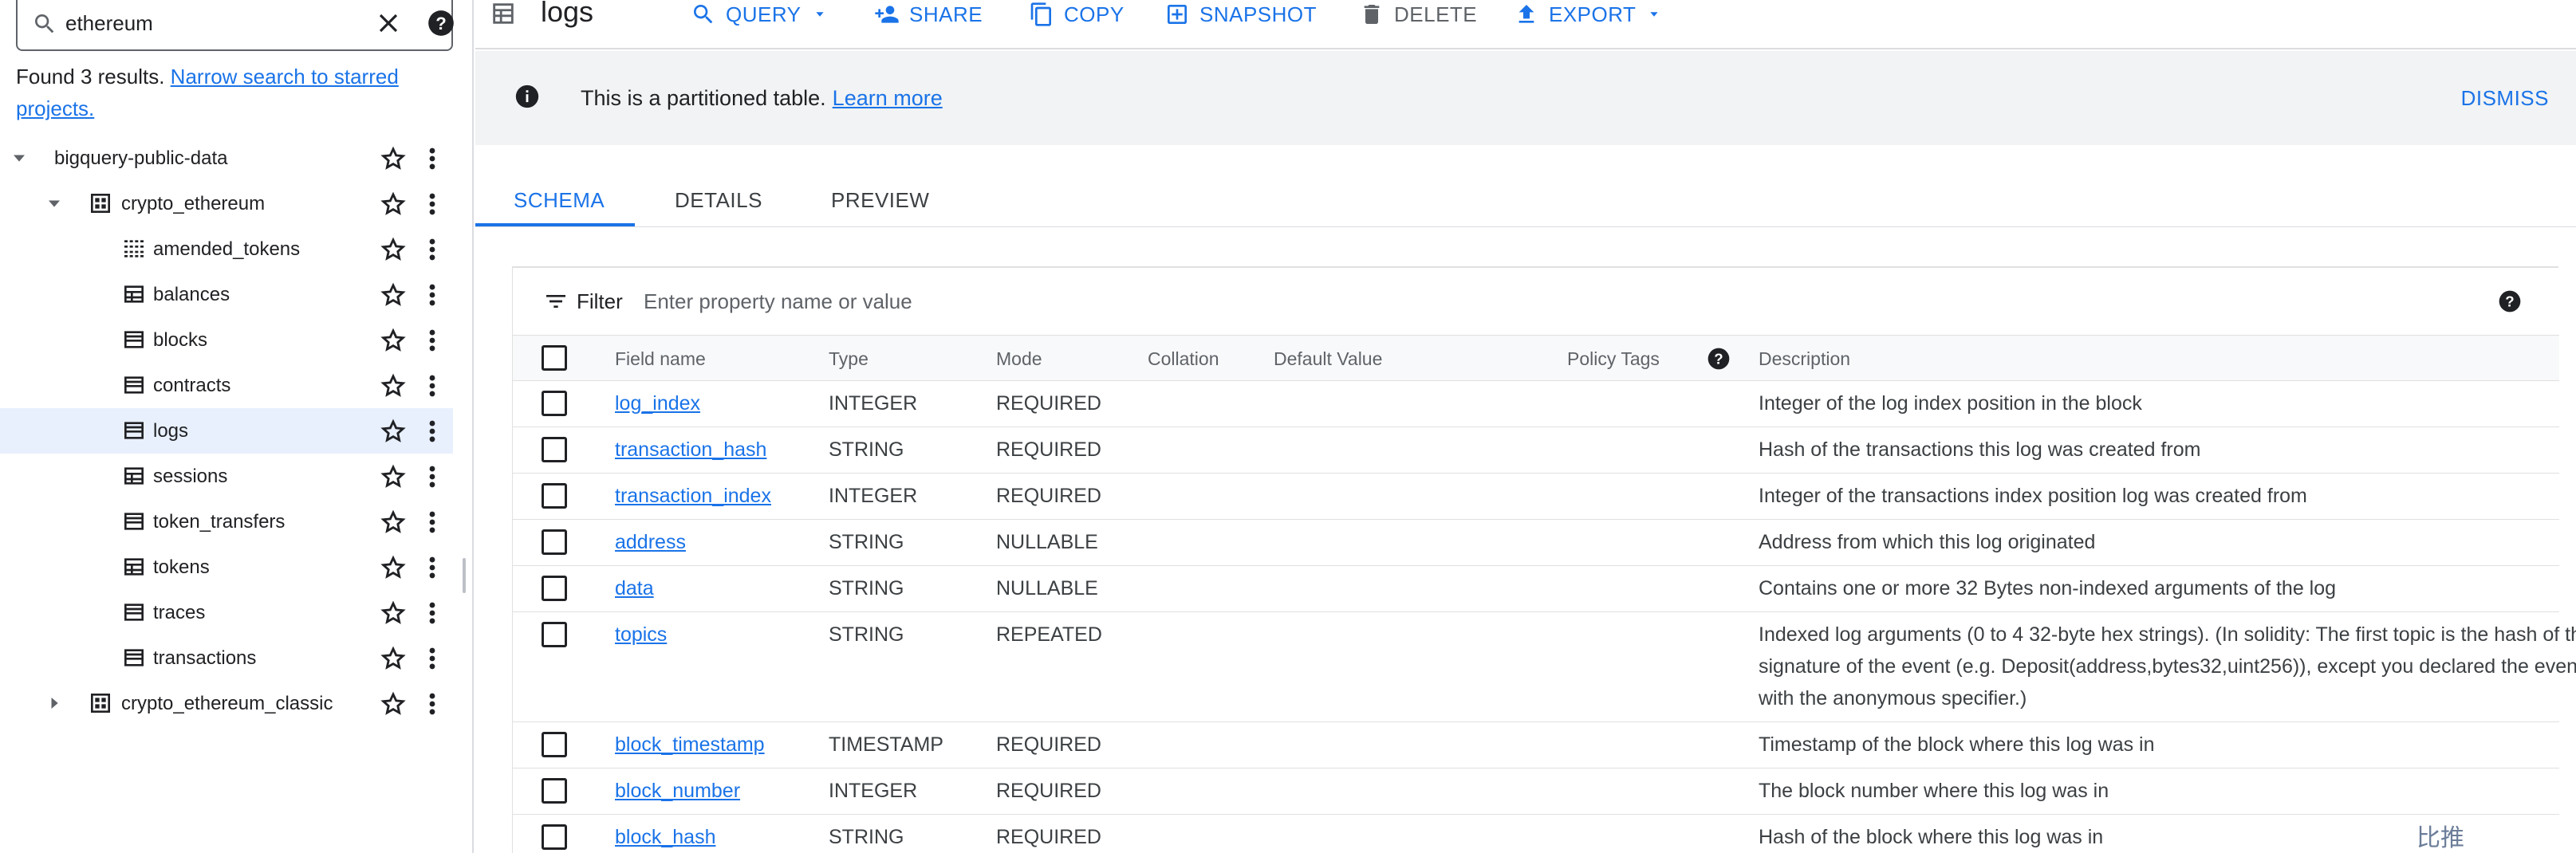 This screenshot has width=2576, height=853. What do you see at coordinates (928, 15) in the screenshot?
I see `share-button: SHARE` at bounding box center [928, 15].